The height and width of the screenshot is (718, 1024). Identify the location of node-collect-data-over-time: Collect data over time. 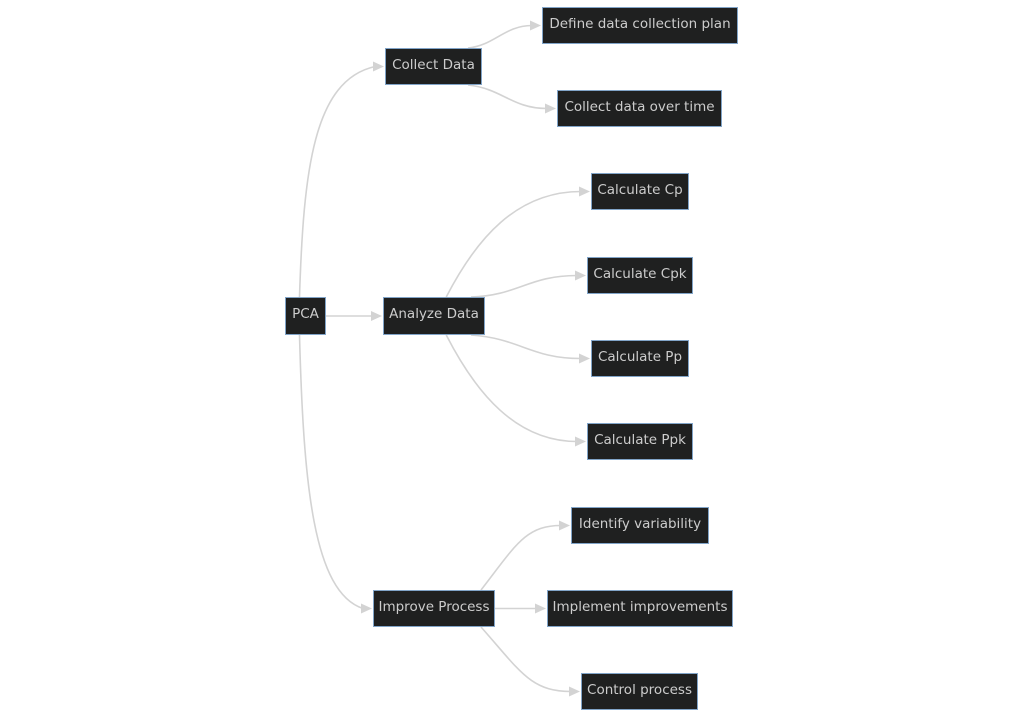
(639, 108).